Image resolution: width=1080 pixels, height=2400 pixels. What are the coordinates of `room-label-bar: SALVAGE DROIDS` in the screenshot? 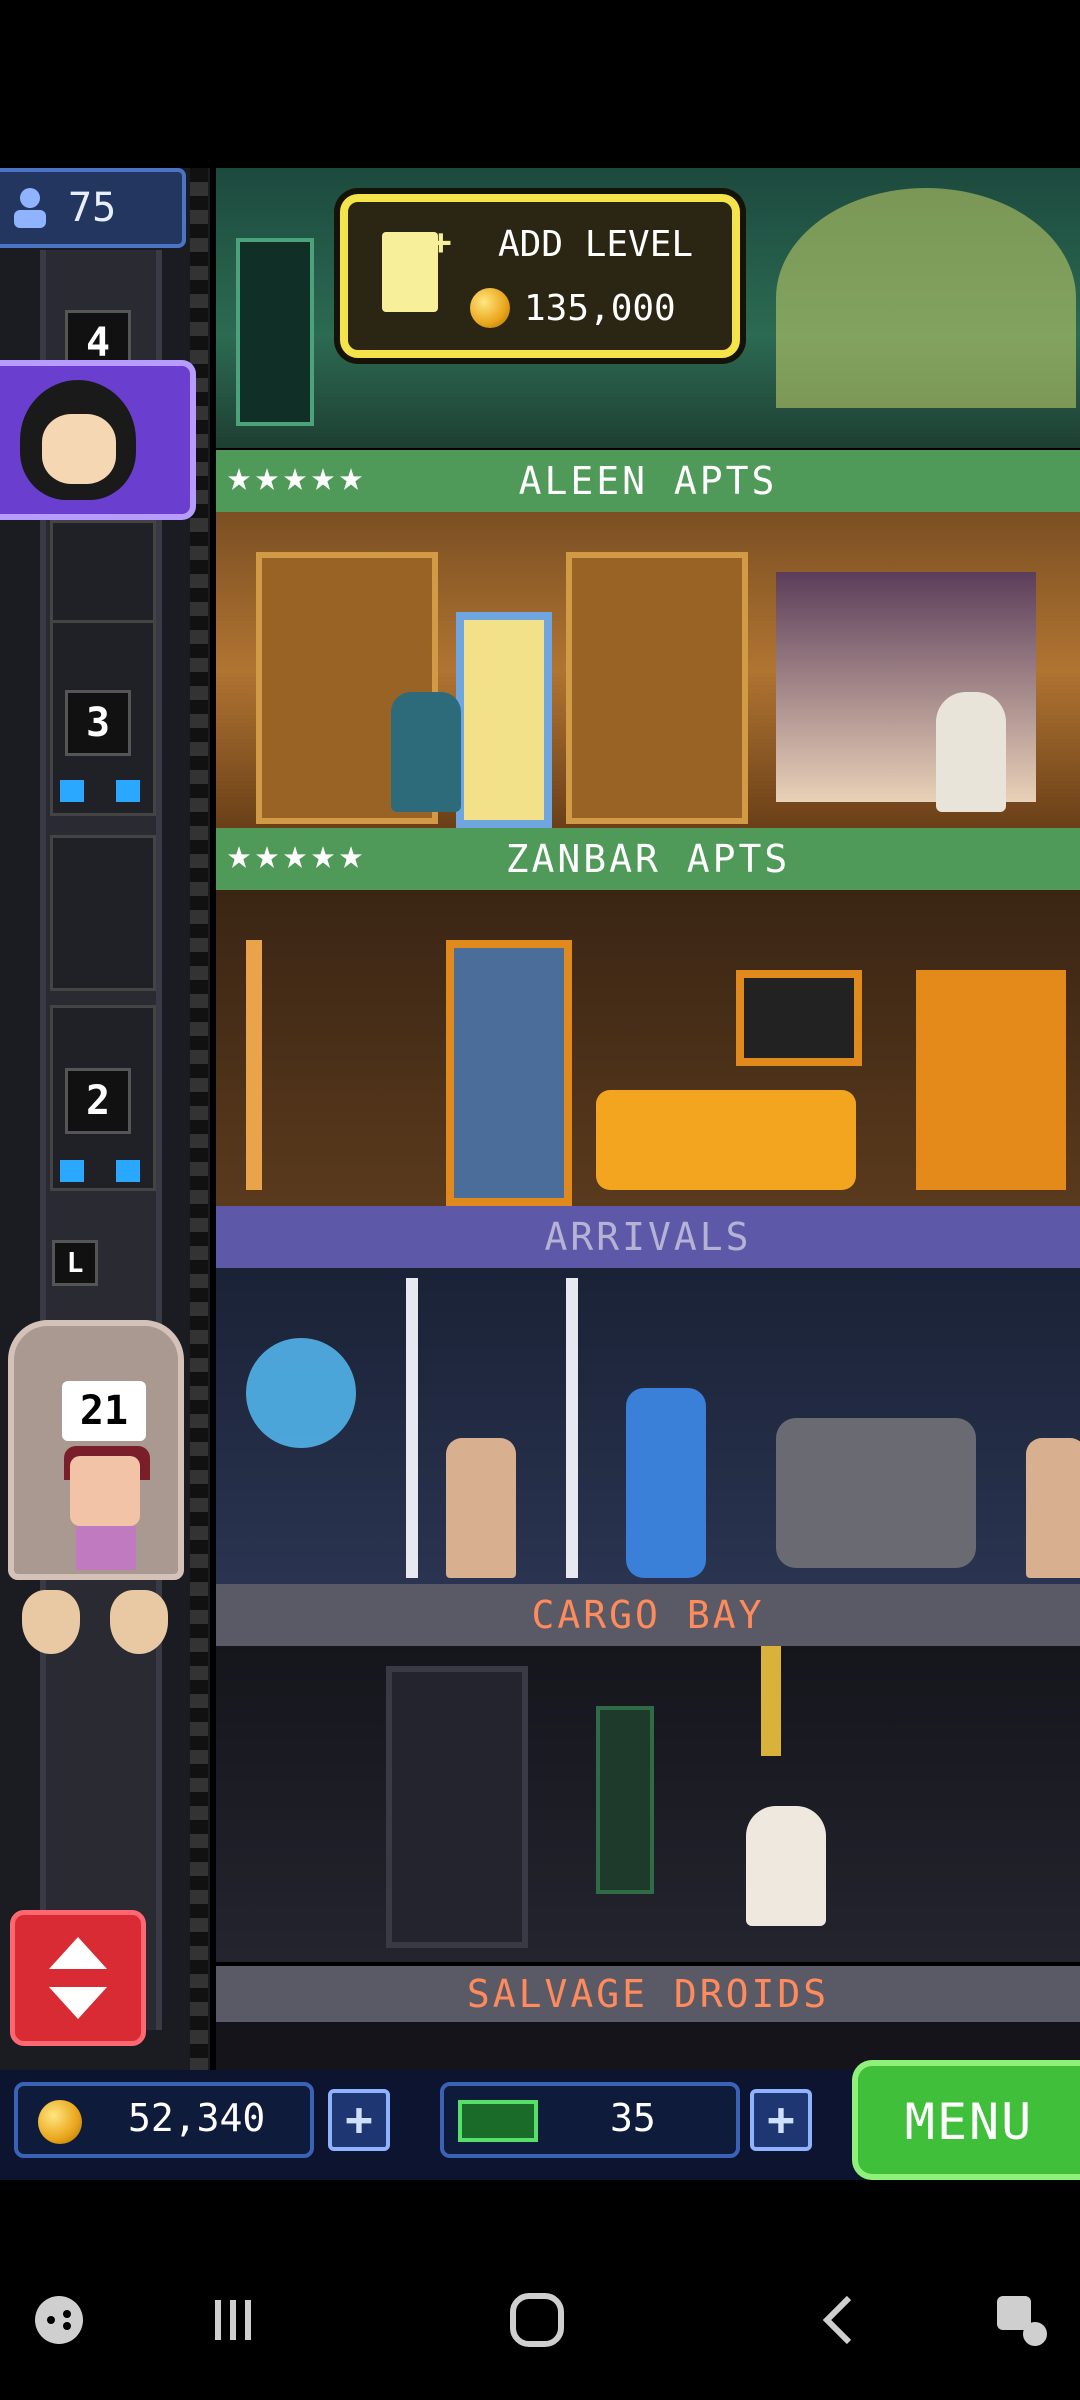 It's located at (648, 1994).